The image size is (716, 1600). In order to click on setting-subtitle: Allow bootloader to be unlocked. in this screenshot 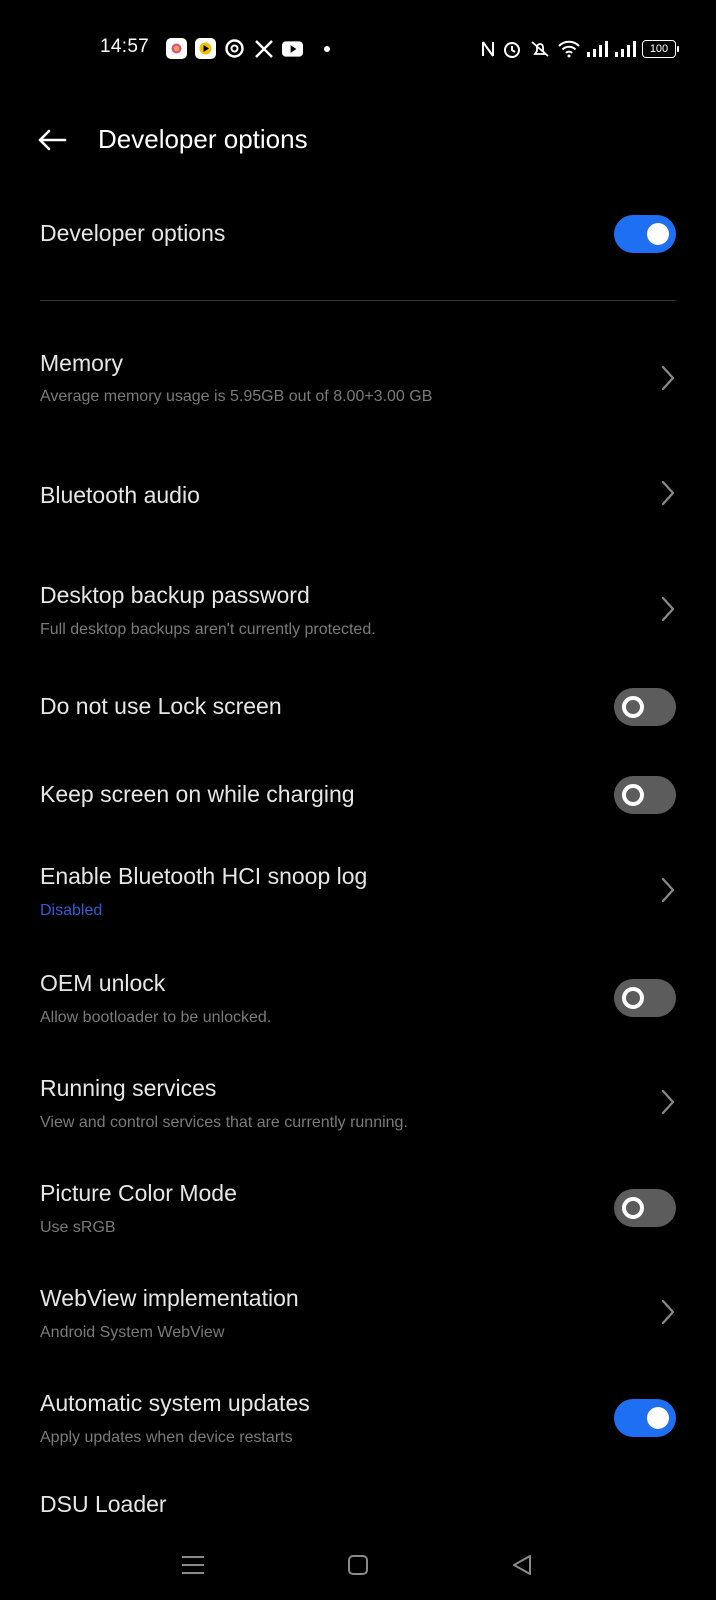, I will do `click(156, 1017)`.